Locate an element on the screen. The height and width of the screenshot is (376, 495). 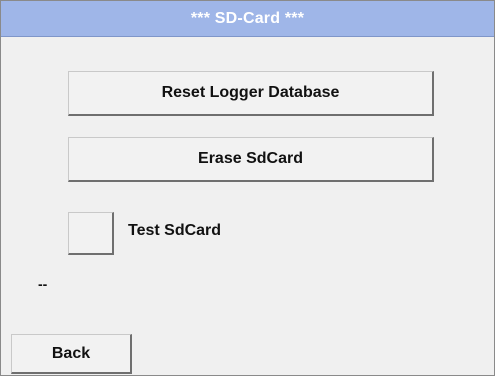
erase-sdcard-button: Erase SdCard is located at coordinates (251, 159).